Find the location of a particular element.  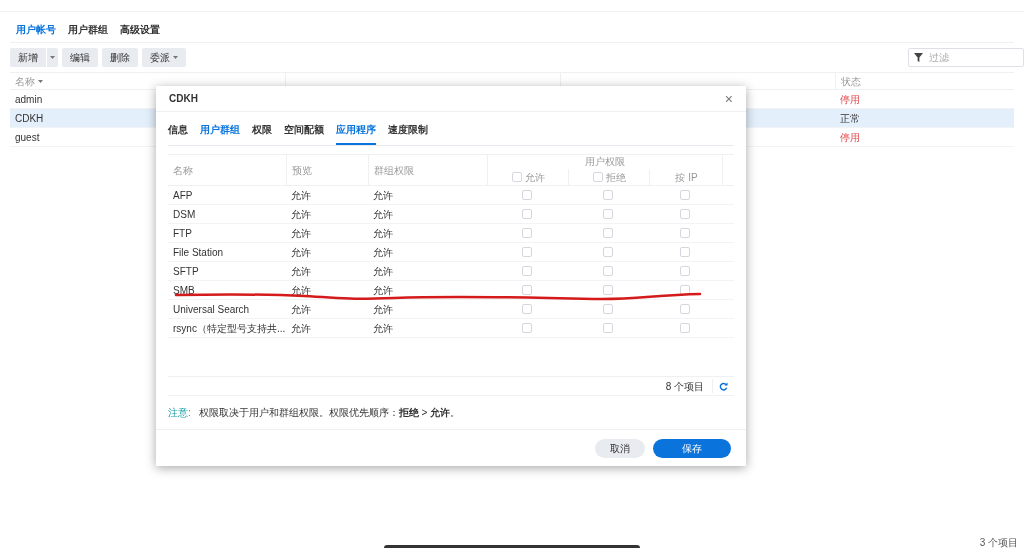

split-button: 新增 is located at coordinates (34, 57).